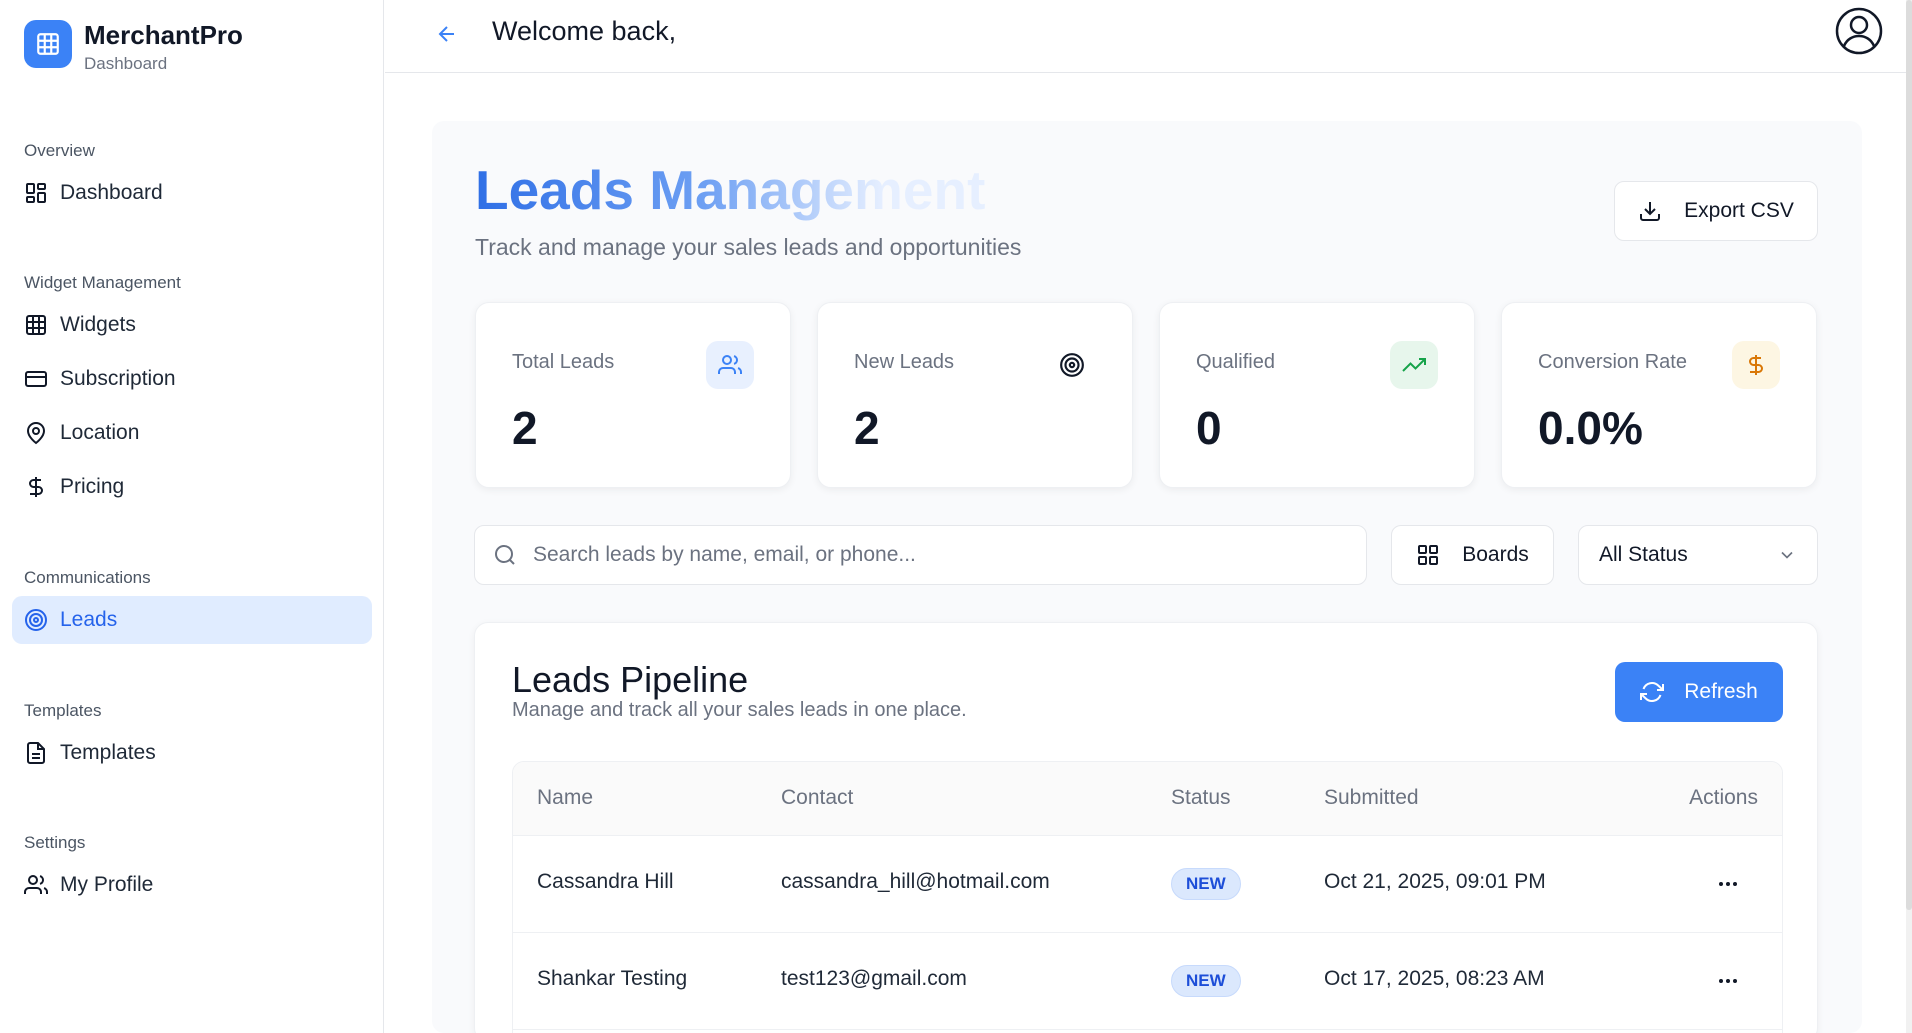 This screenshot has height=1033, width=1912. Describe the element at coordinates (1148, 36) in the screenshot. I see `top-bar: Welcome back,` at that location.